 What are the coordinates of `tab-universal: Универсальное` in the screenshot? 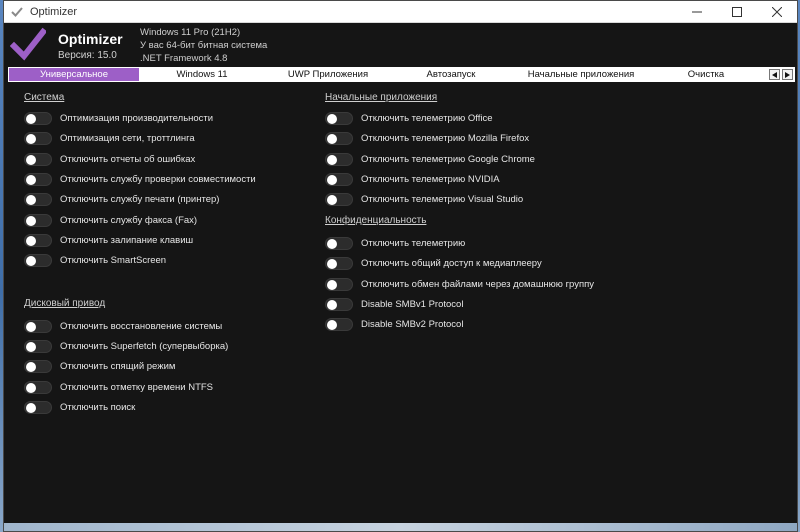 It's located at (74, 74).